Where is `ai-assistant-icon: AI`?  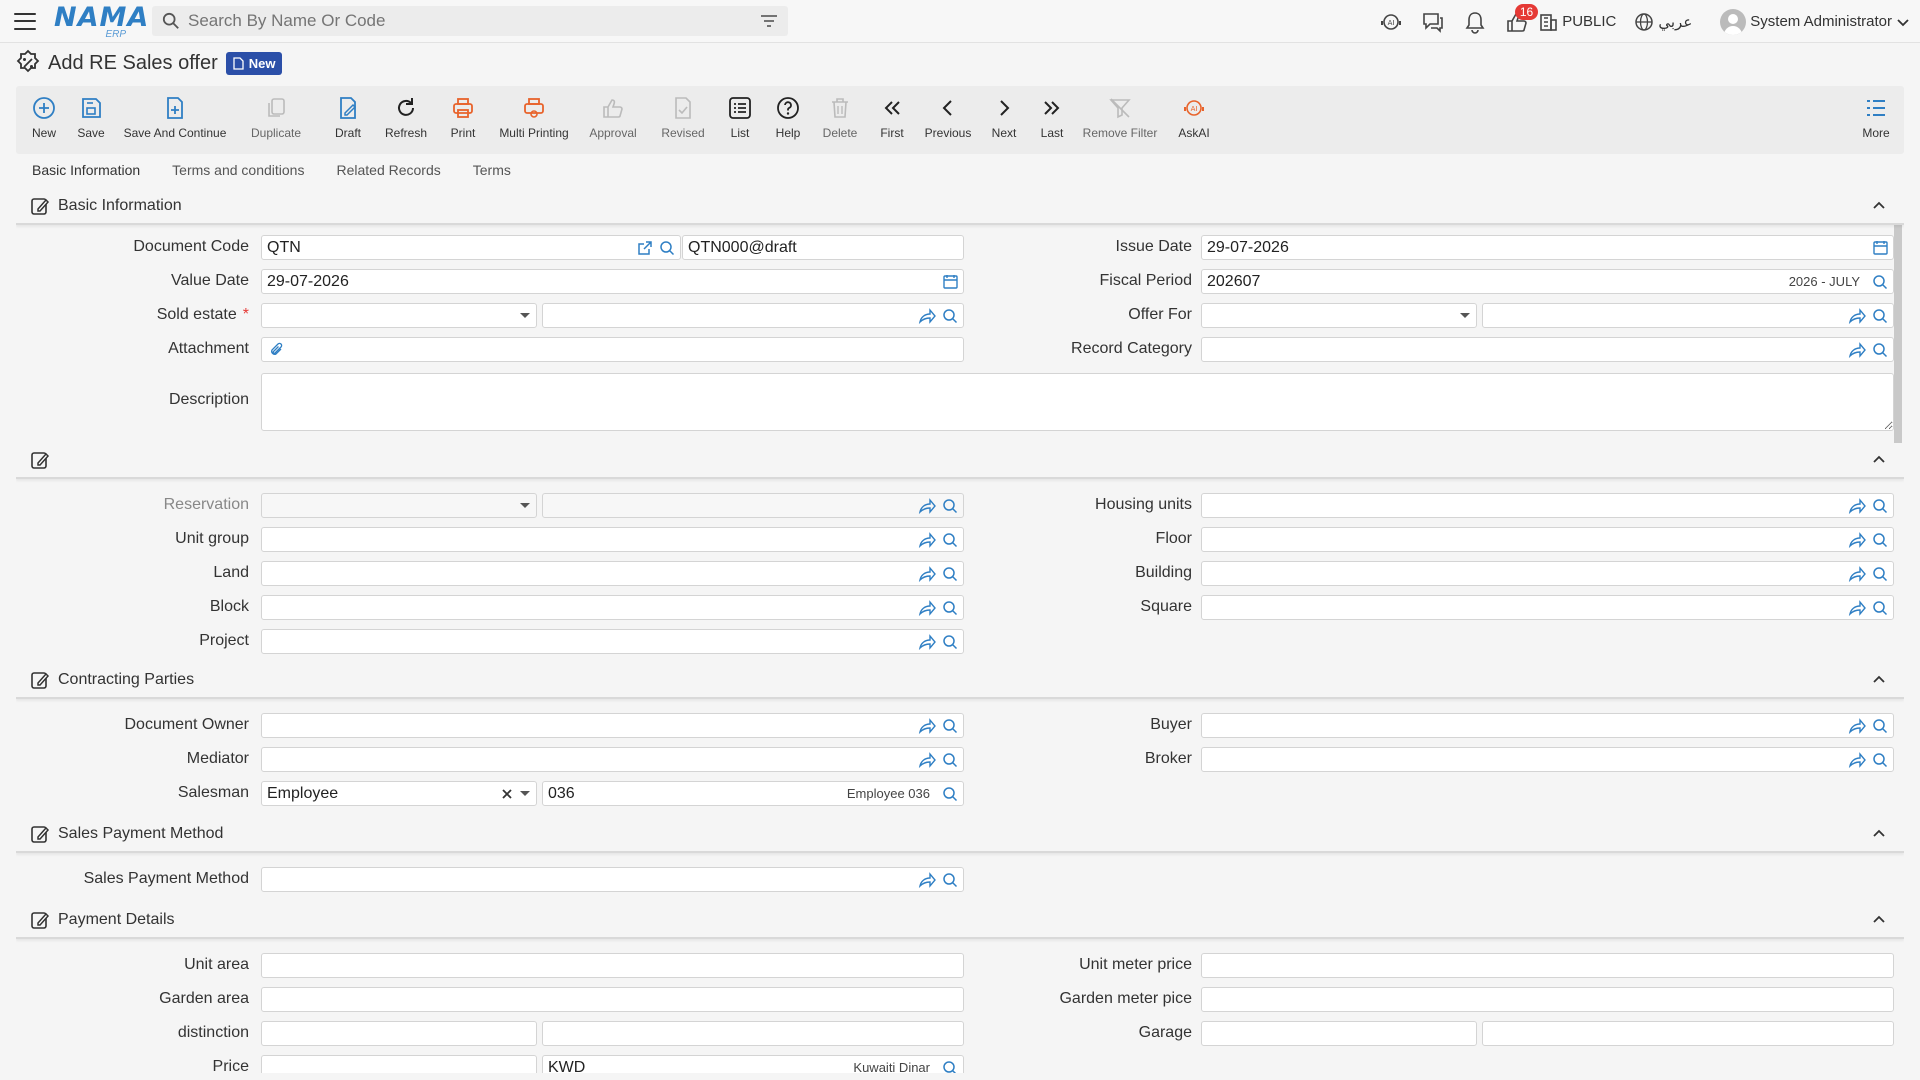 ai-assistant-icon: AI is located at coordinates (1391, 21).